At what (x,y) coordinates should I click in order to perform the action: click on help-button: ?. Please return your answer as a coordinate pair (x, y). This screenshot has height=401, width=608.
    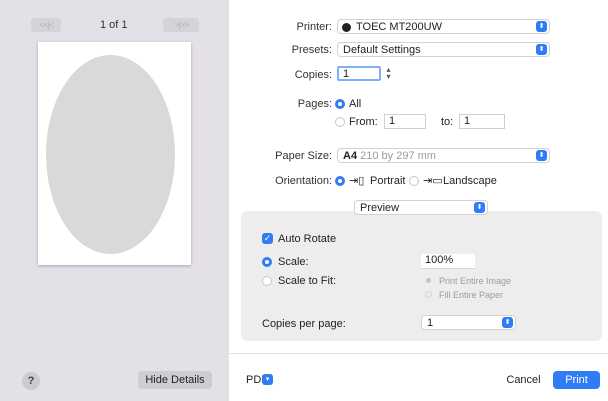
    Looking at the image, I should click on (31, 381).